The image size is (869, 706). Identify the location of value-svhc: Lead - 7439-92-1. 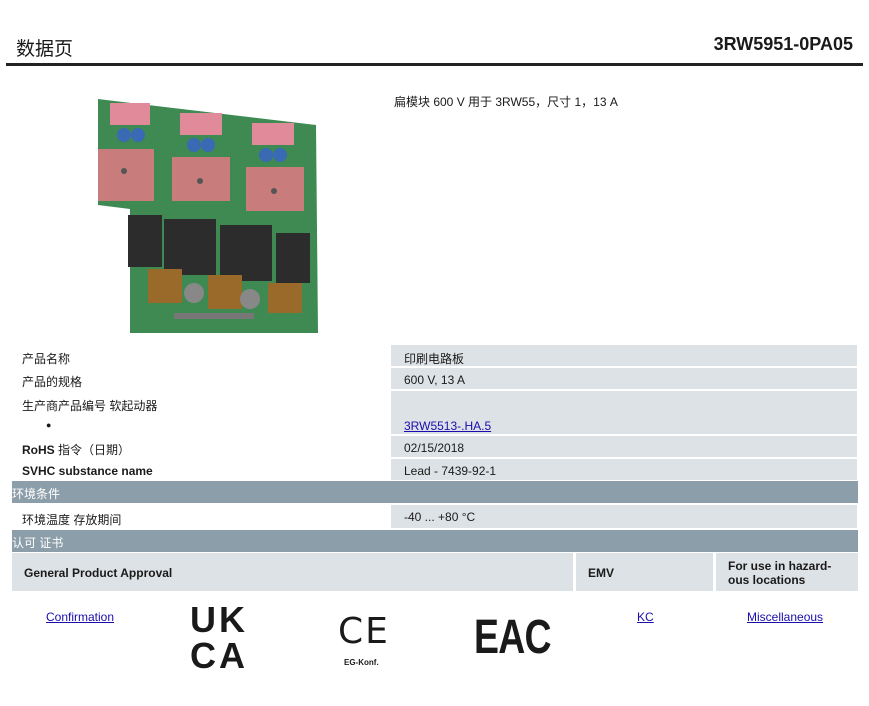
(450, 471).